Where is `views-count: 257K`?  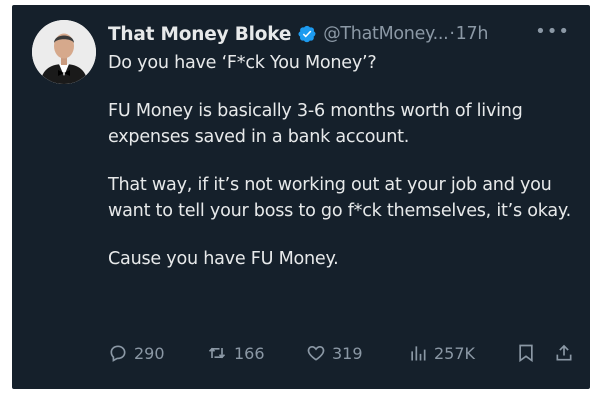
views-count: 257K is located at coordinates (455, 353).